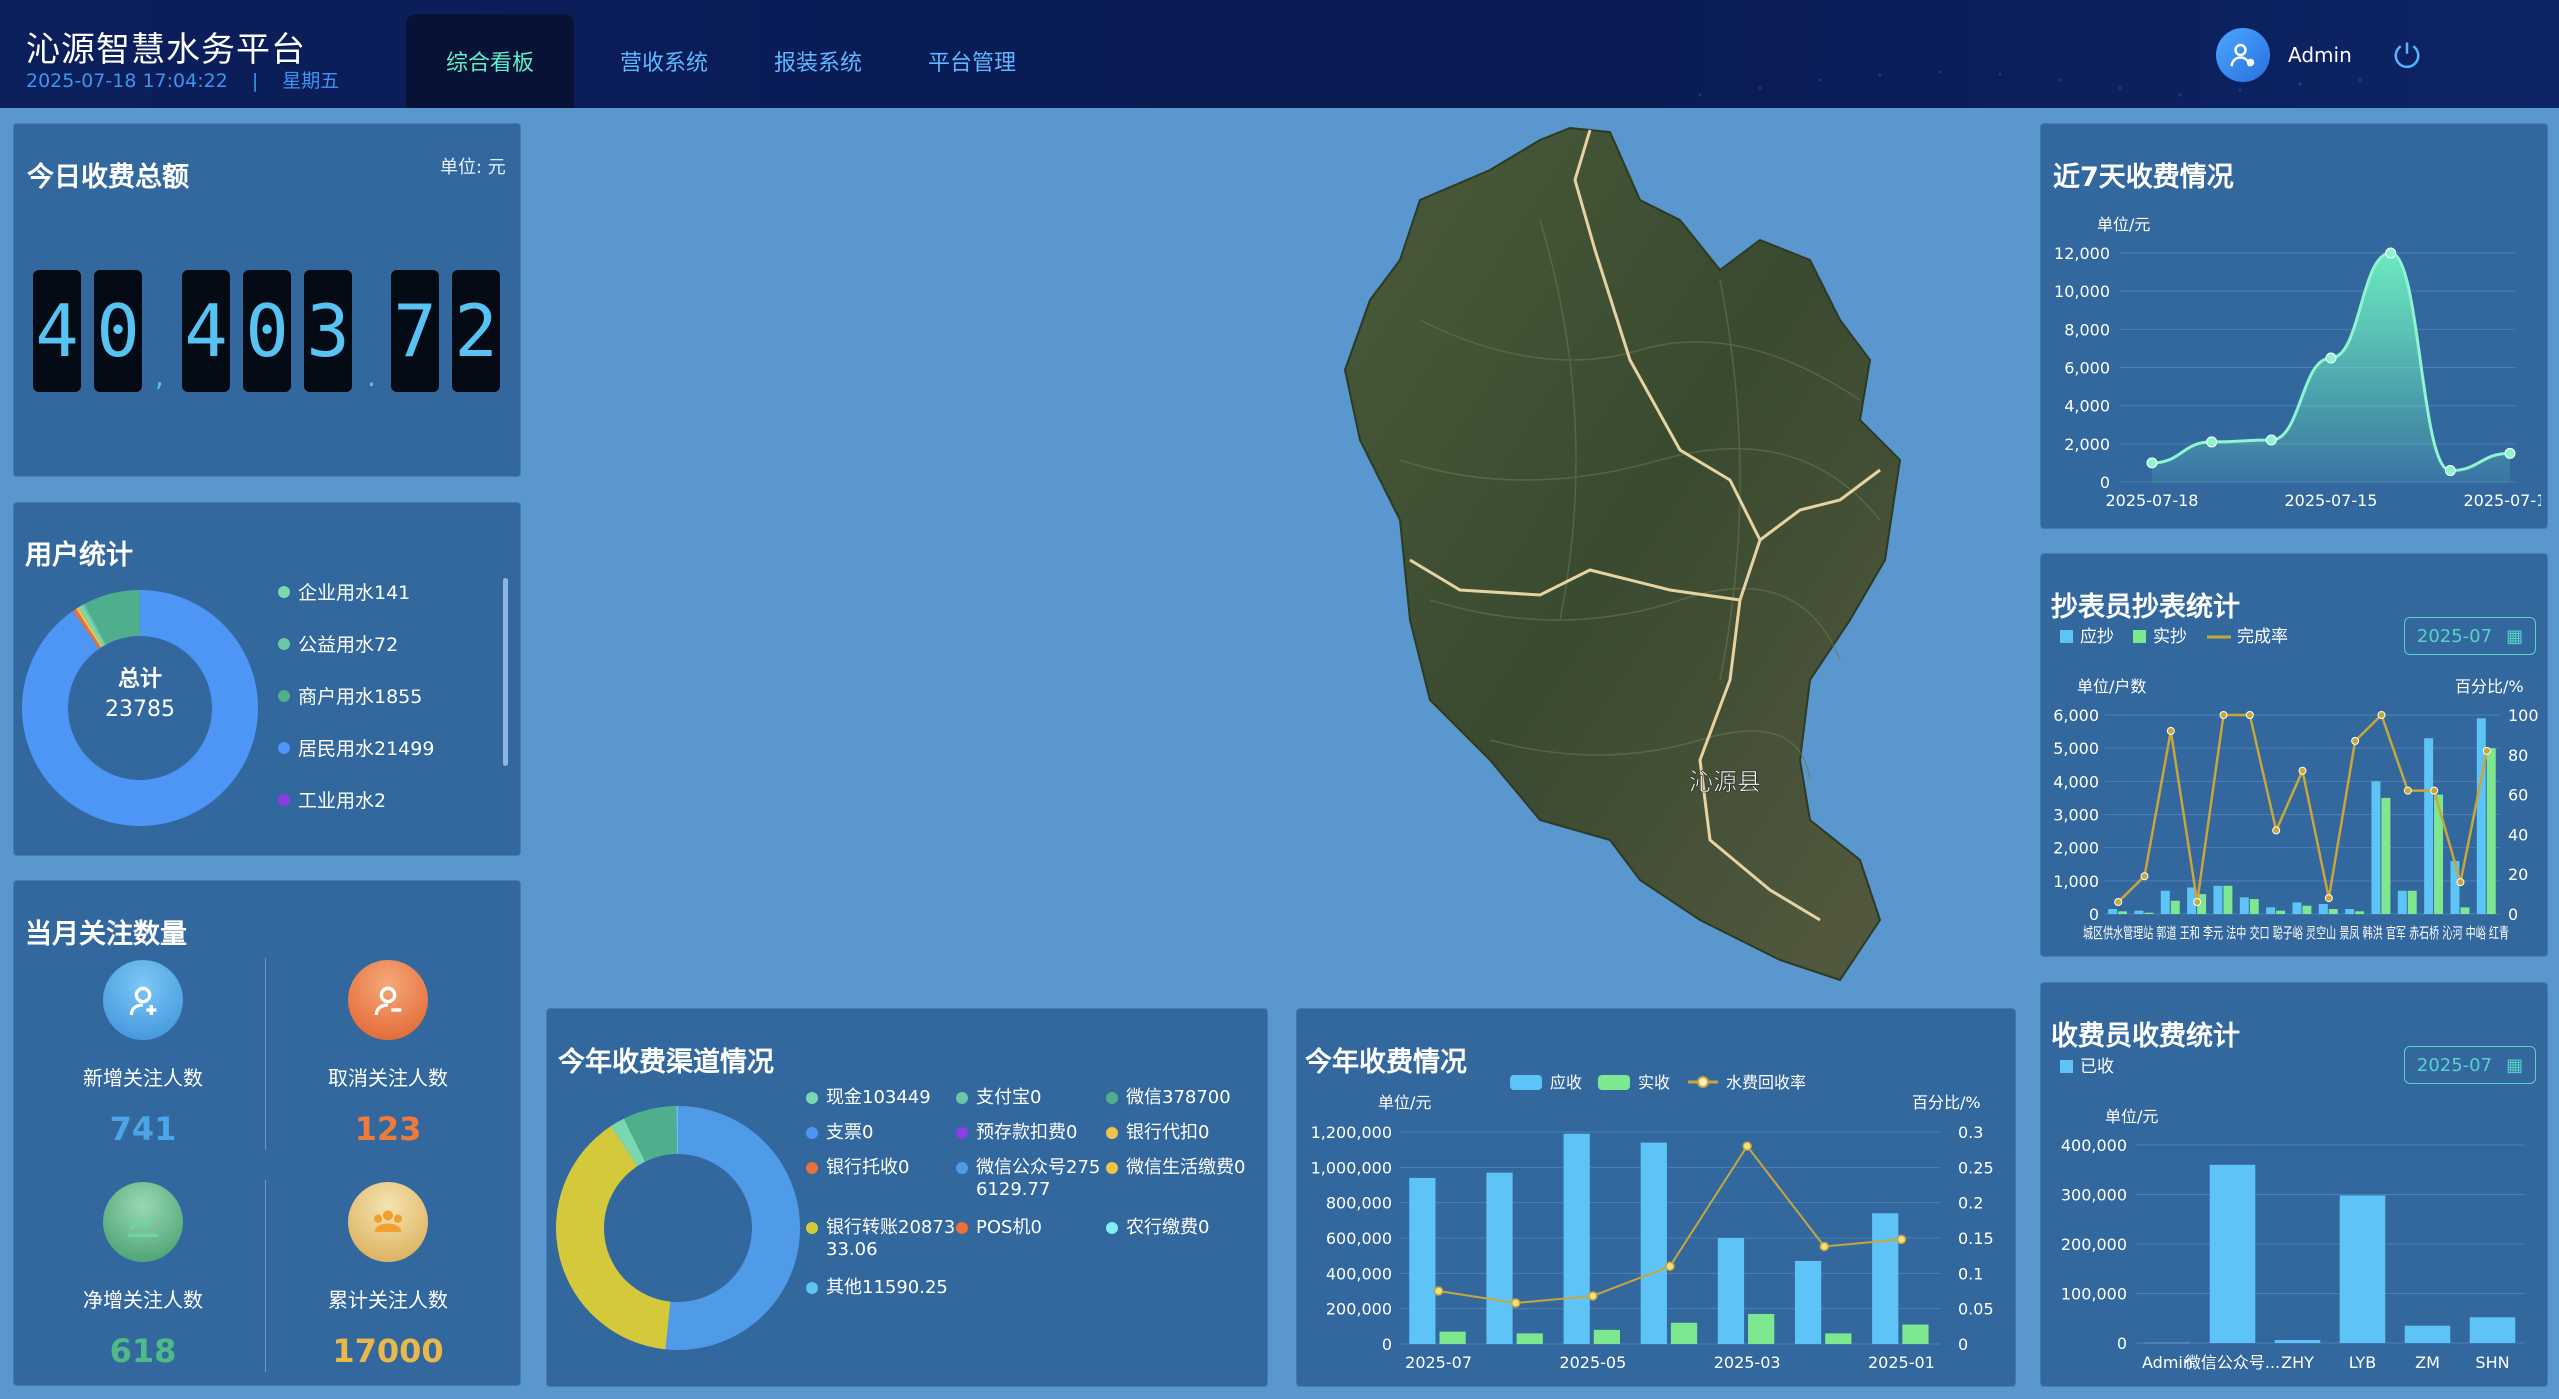 The image size is (2559, 1399). What do you see at coordinates (2087, 406) in the screenshot?
I see `y-tick-label: 4,000` at bounding box center [2087, 406].